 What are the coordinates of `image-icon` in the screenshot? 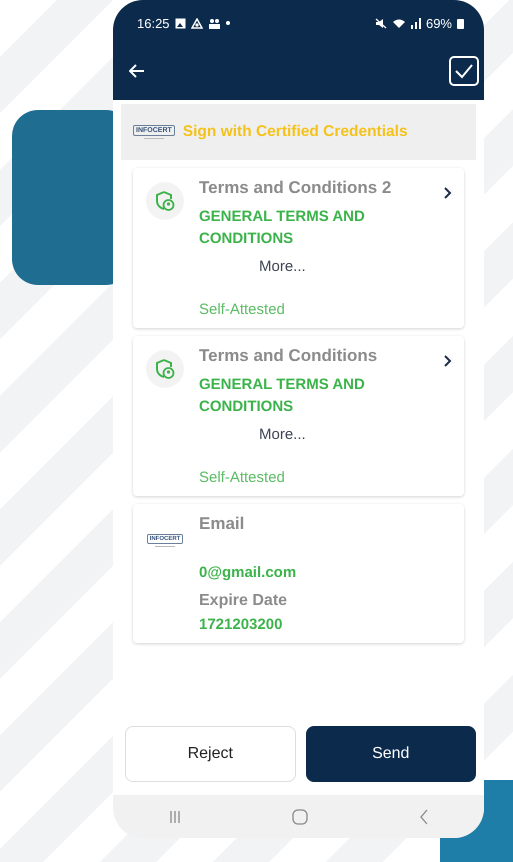 It's located at (180, 23).